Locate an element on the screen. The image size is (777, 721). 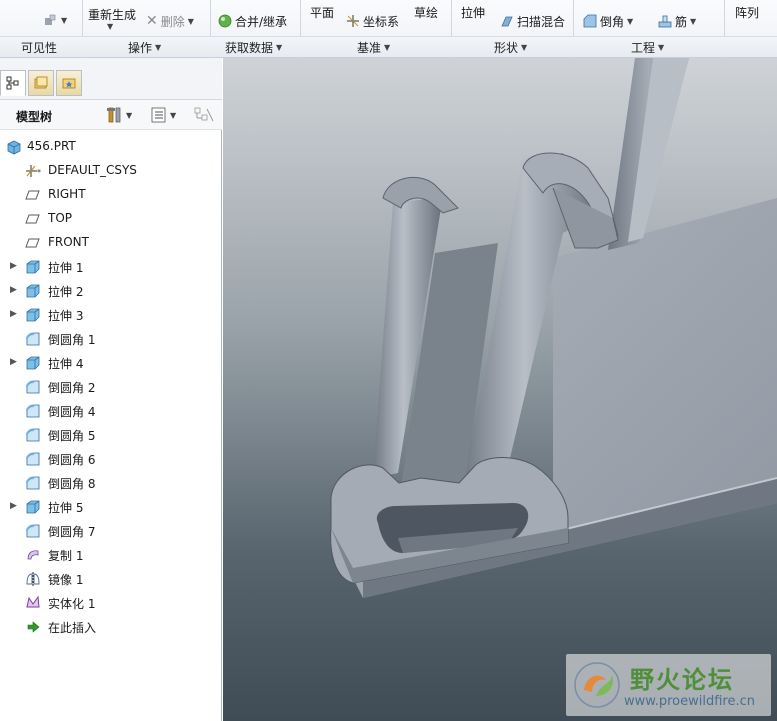
tab-model-tree is located at coordinates (13, 83).